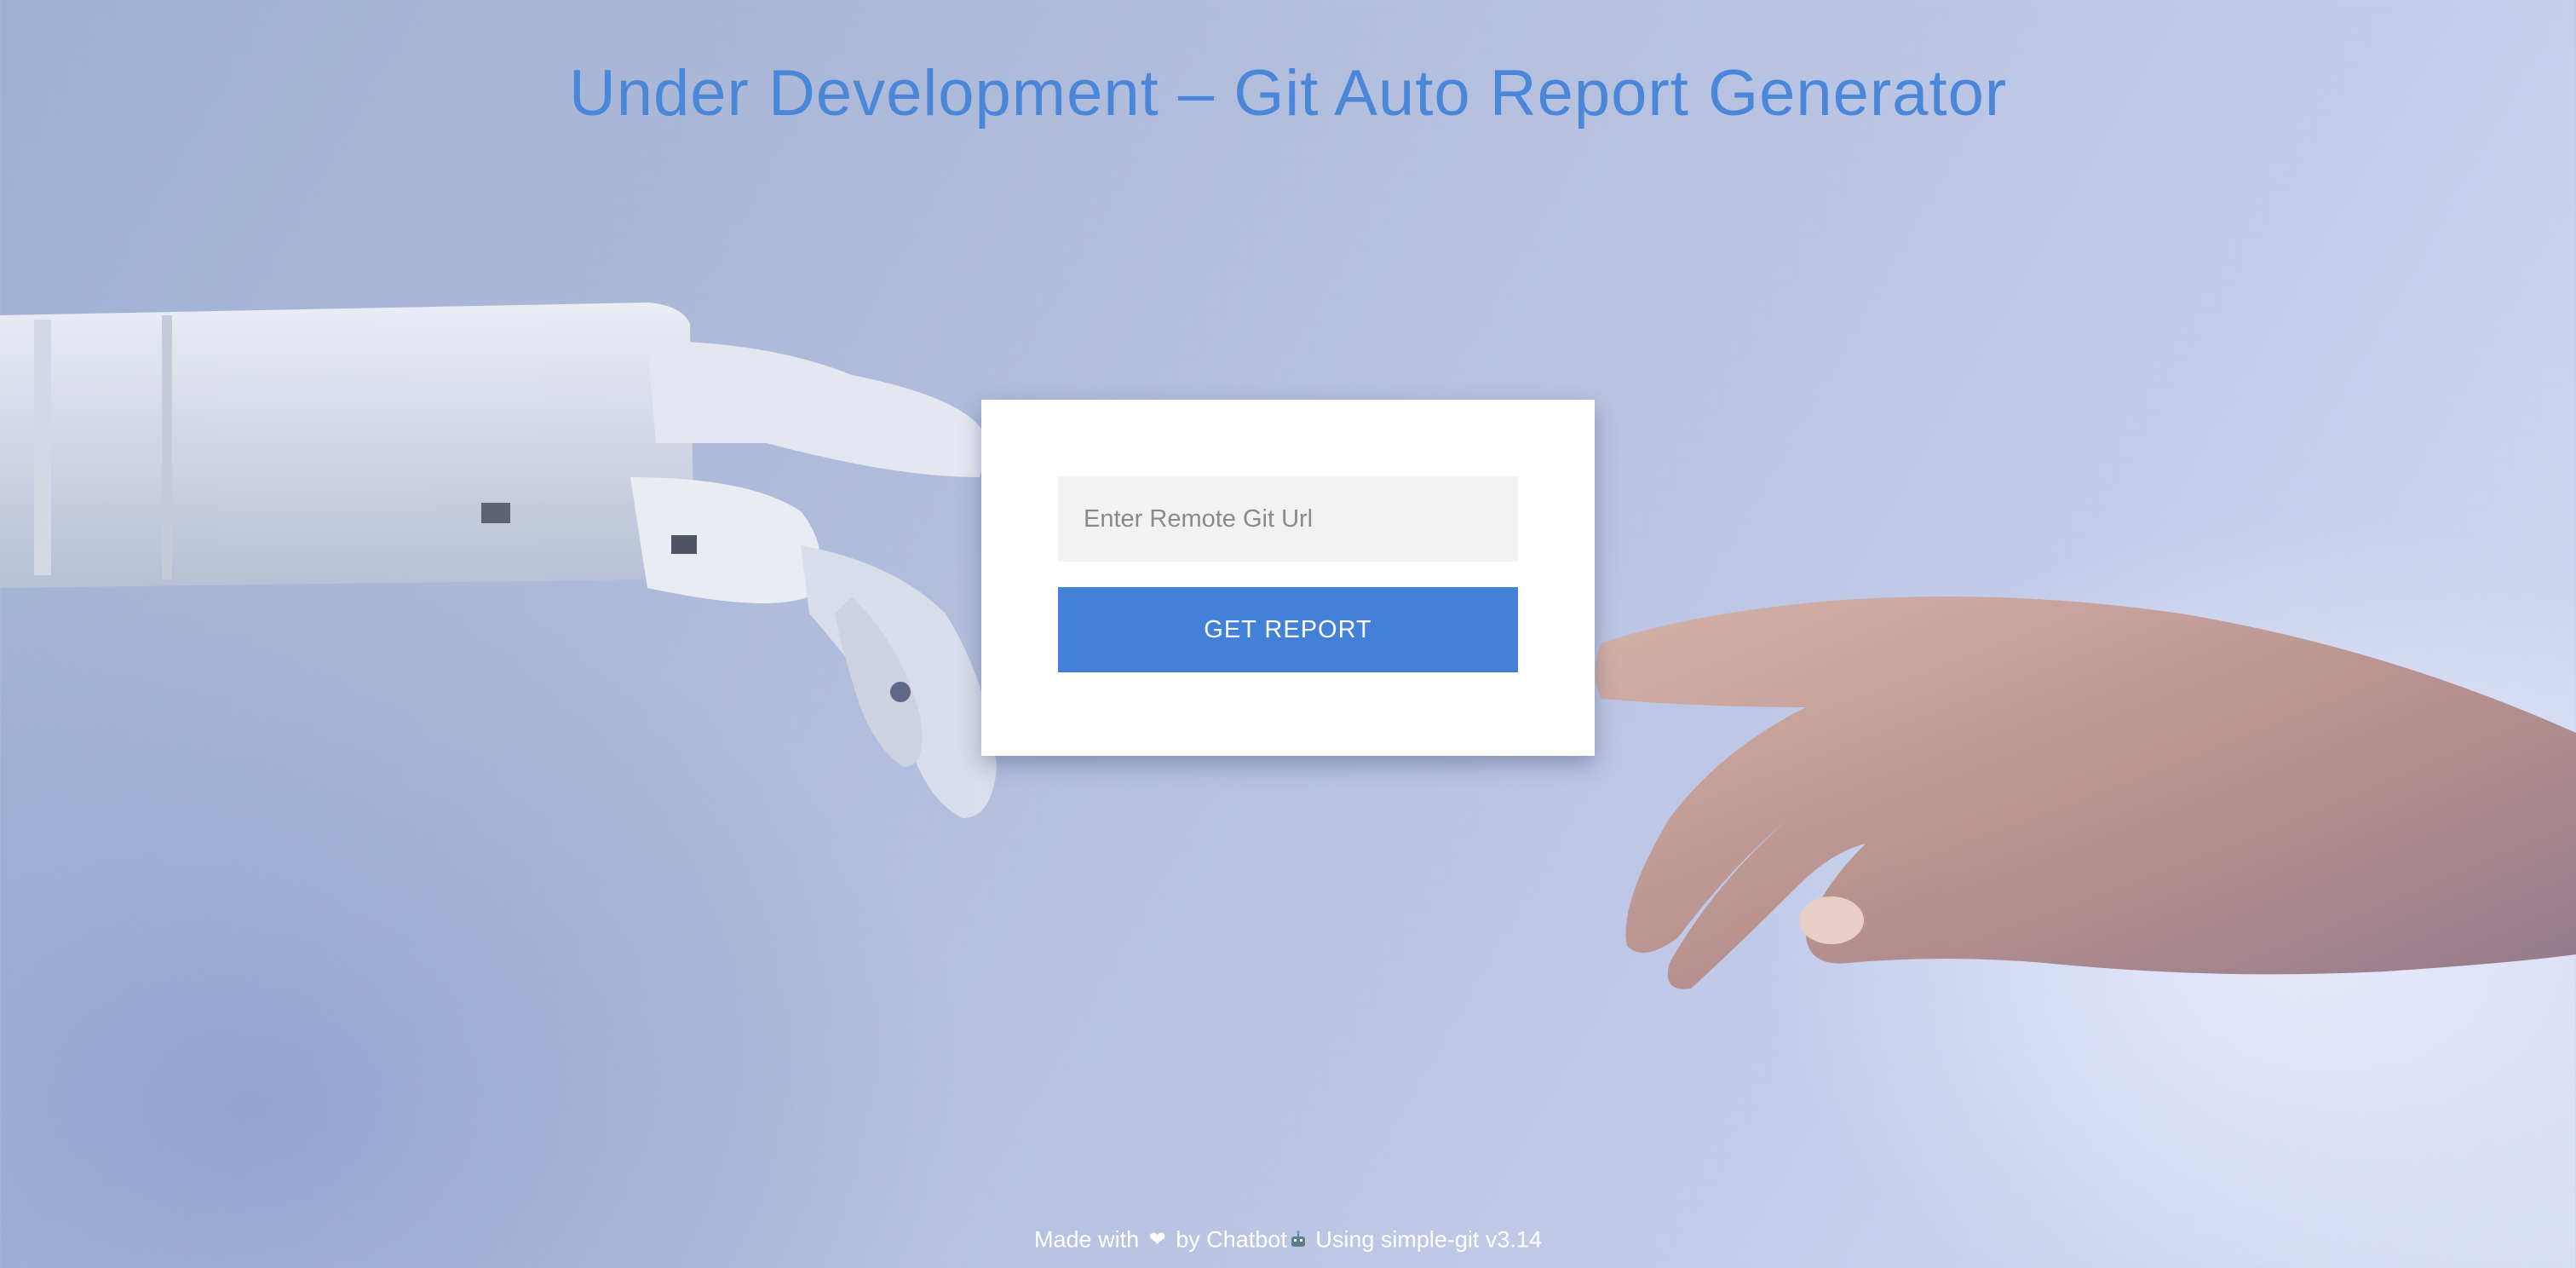 The image size is (2576, 1268). I want to click on footer-made-with: Made with, so click(1087, 1239).